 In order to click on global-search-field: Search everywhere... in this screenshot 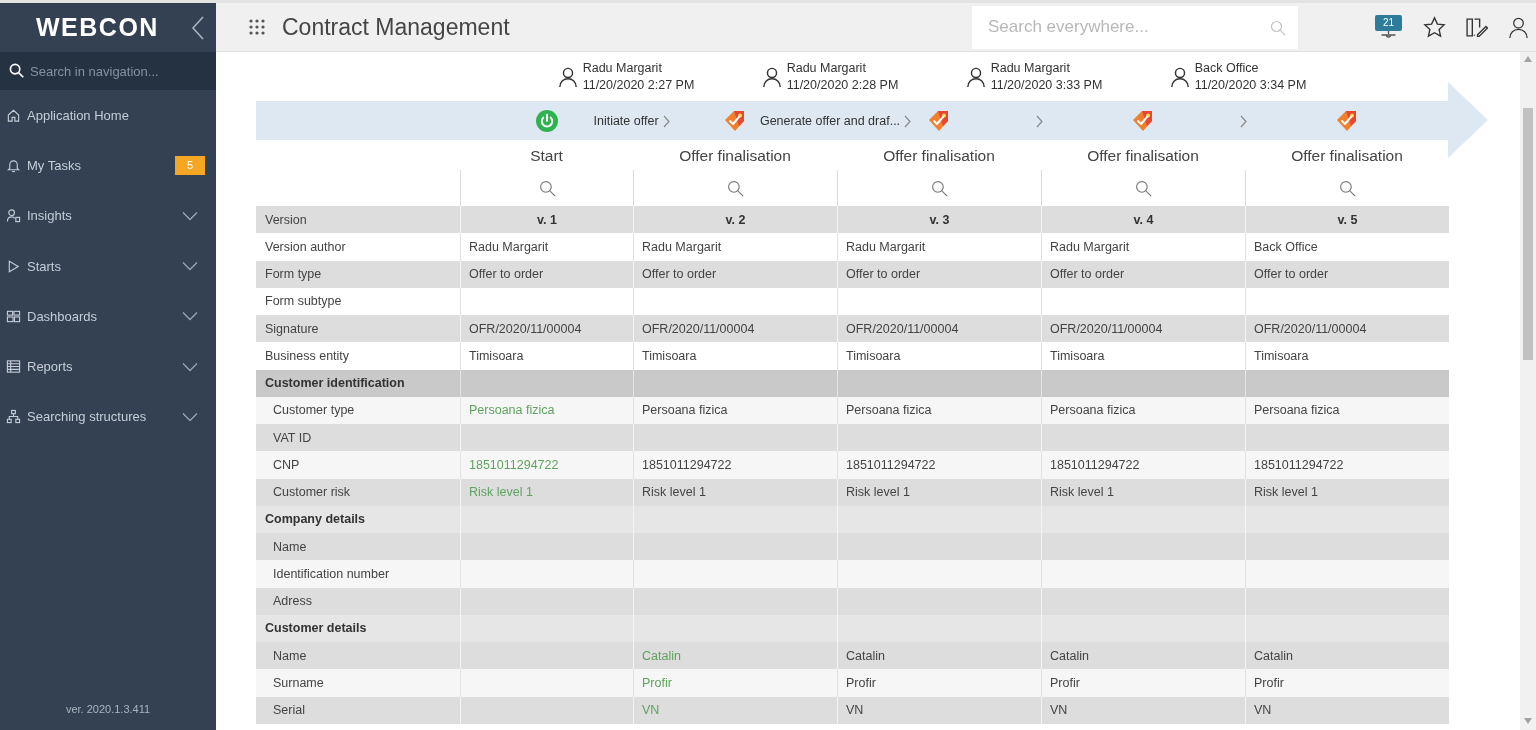, I will do `click(1135, 27)`.